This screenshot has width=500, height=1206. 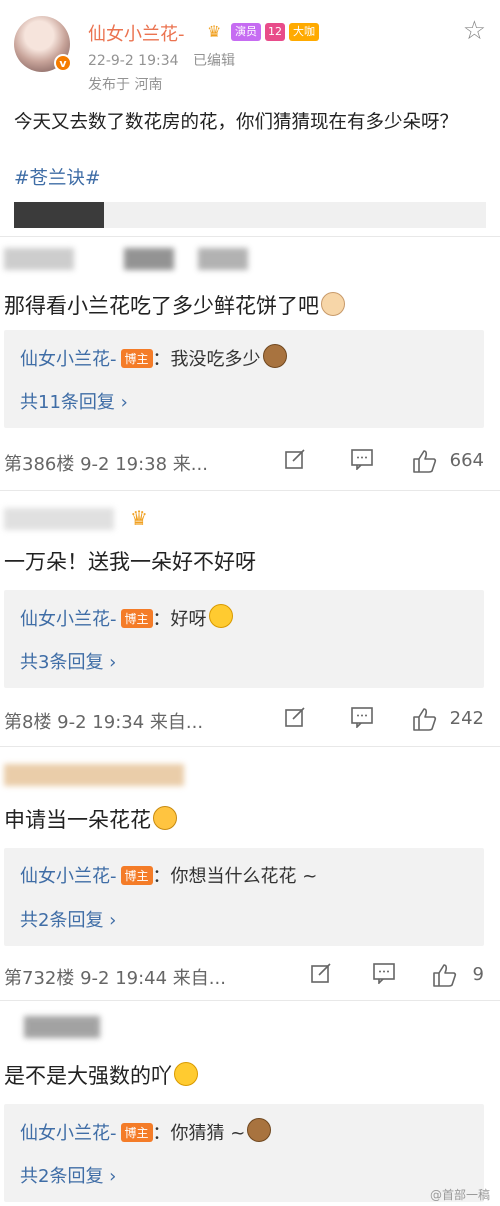 I want to click on post-location: 发布于 河南, so click(x=125, y=85).